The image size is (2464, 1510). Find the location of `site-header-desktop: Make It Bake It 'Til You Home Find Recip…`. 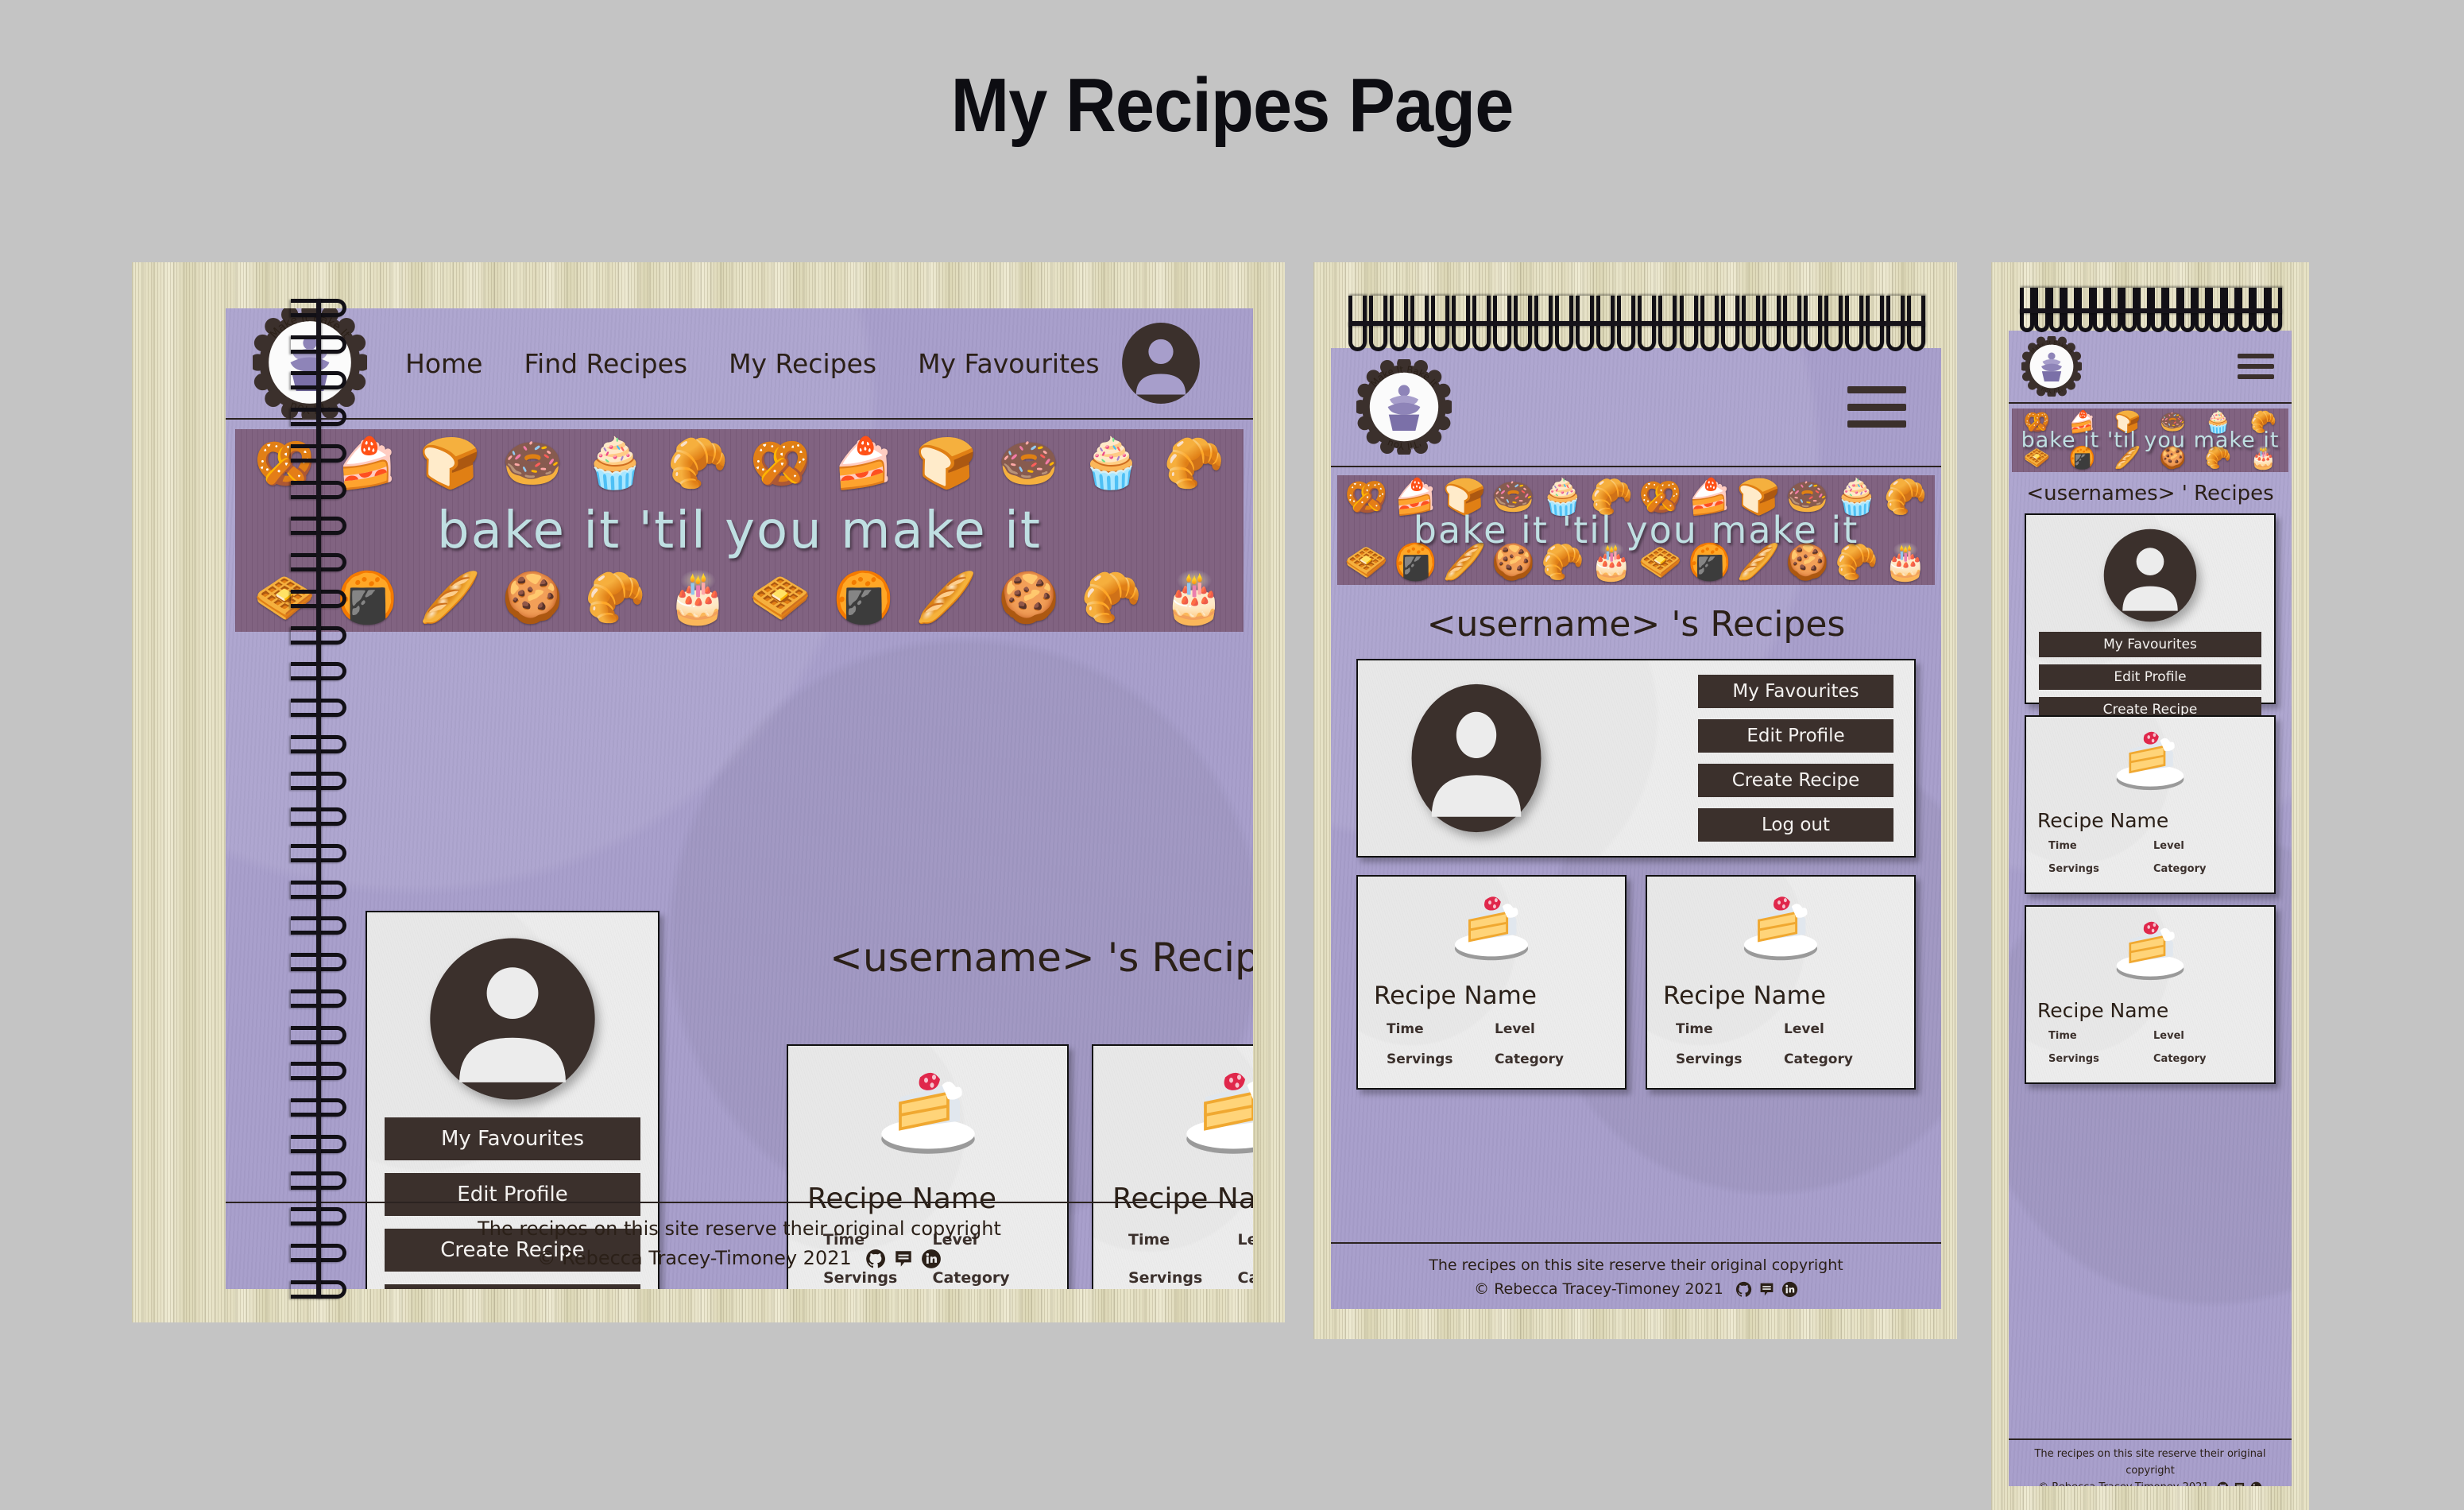

site-header-desktop: Make It Bake It 'Til You Home Find Recip… is located at coordinates (739, 364).